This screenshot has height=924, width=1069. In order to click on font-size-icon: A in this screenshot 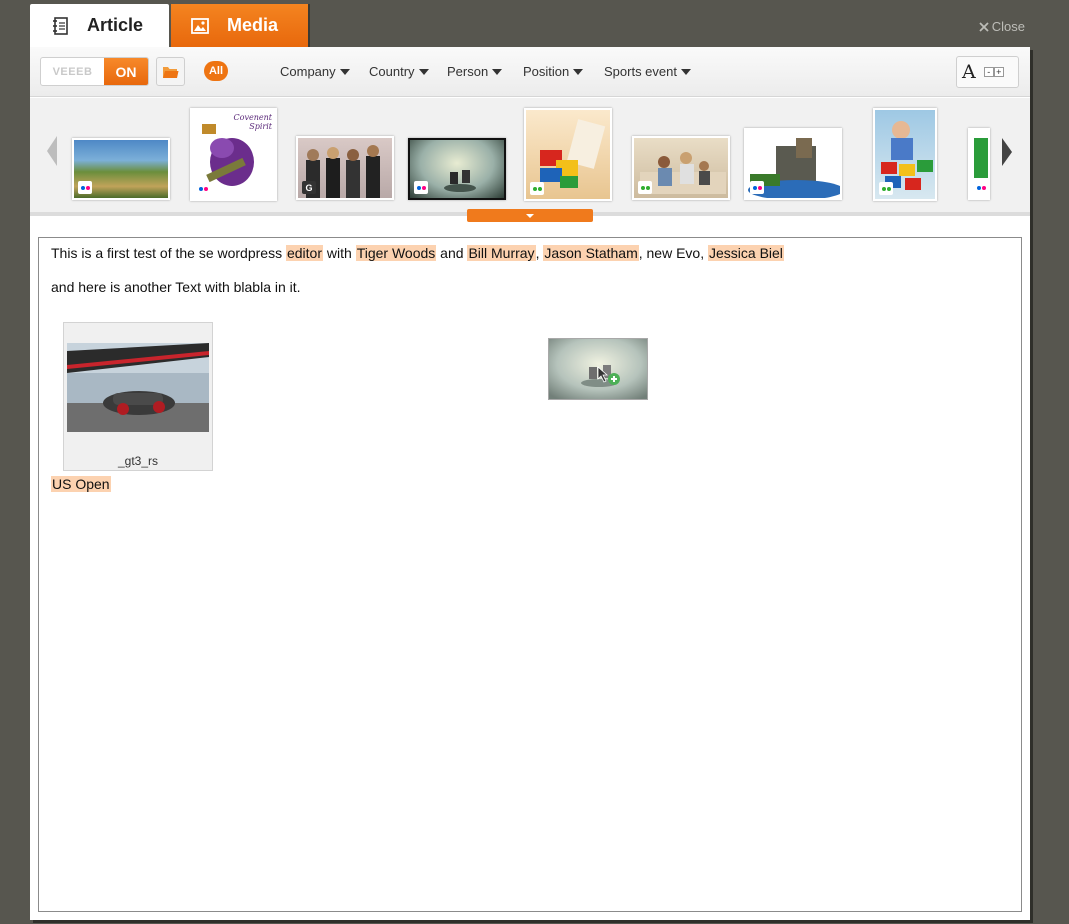, I will do `click(969, 72)`.